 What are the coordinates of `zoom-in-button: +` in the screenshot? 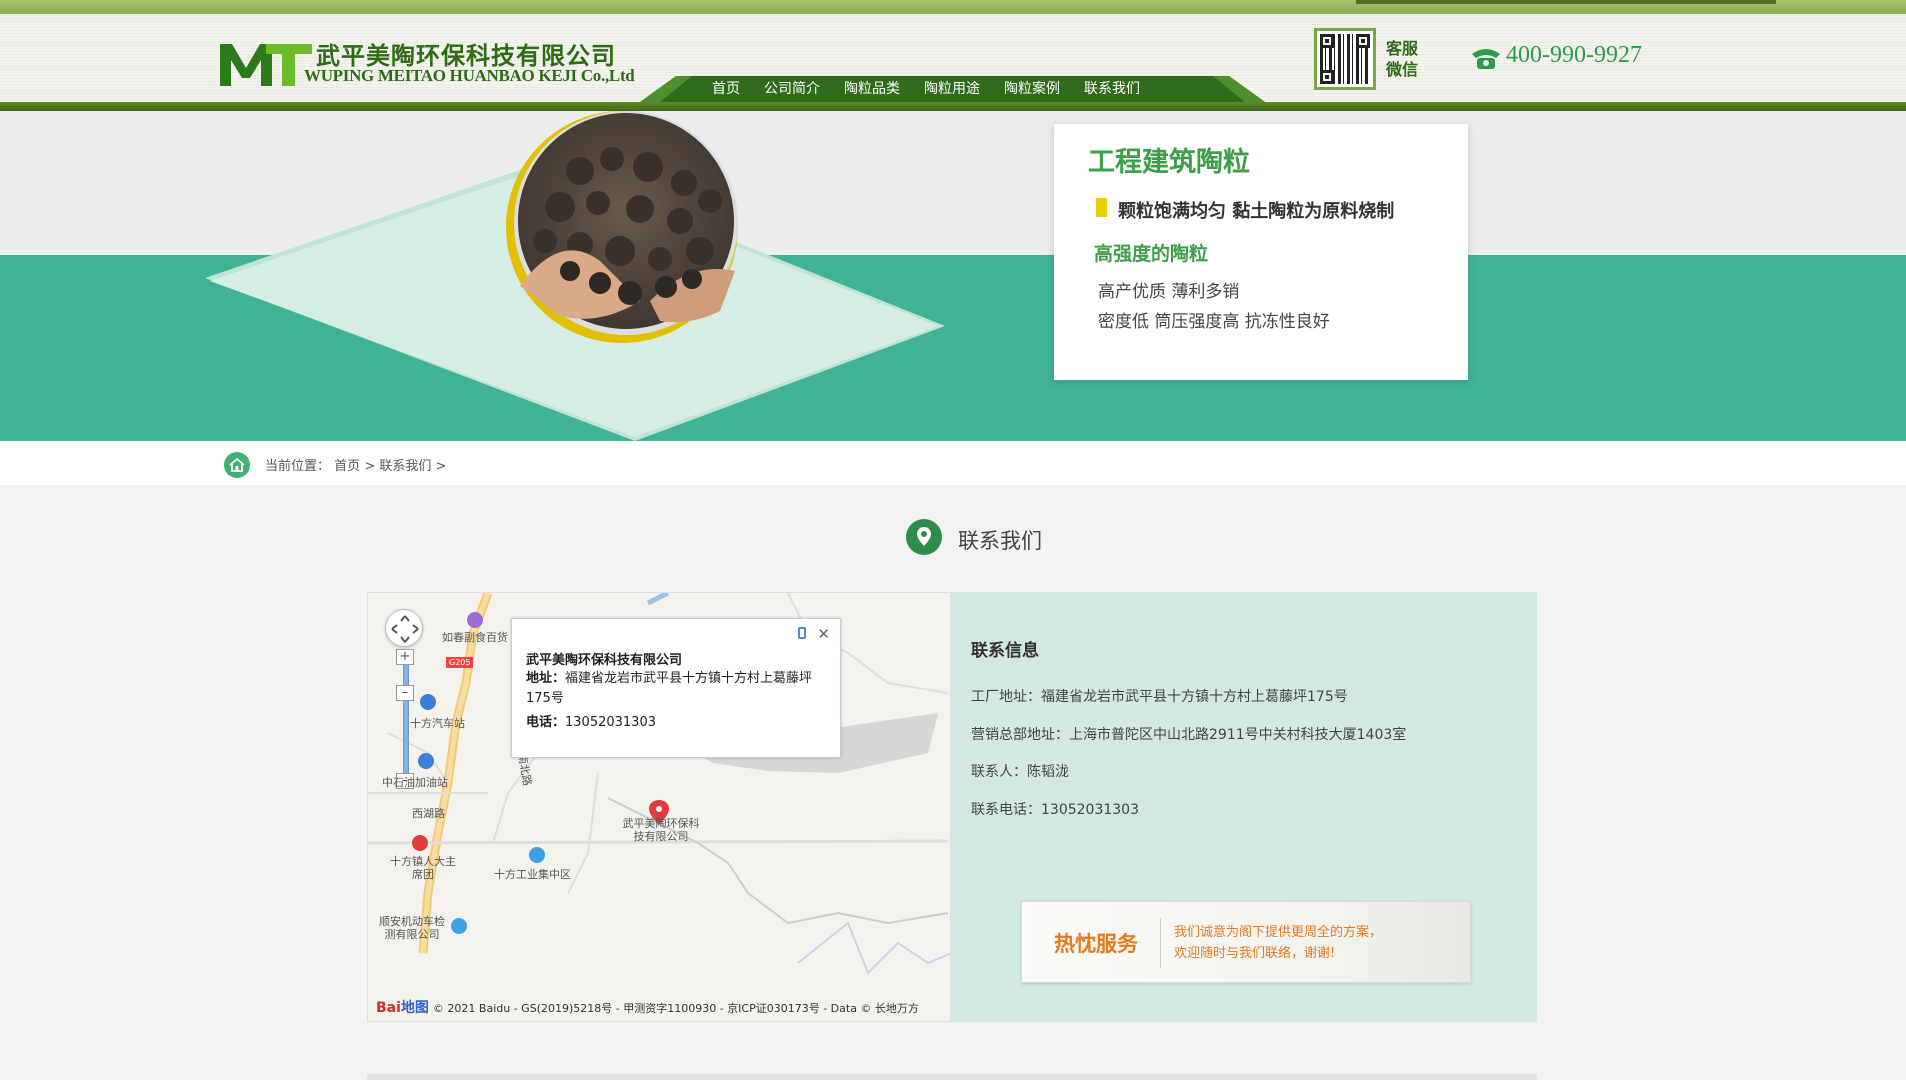 It's located at (405, 657).